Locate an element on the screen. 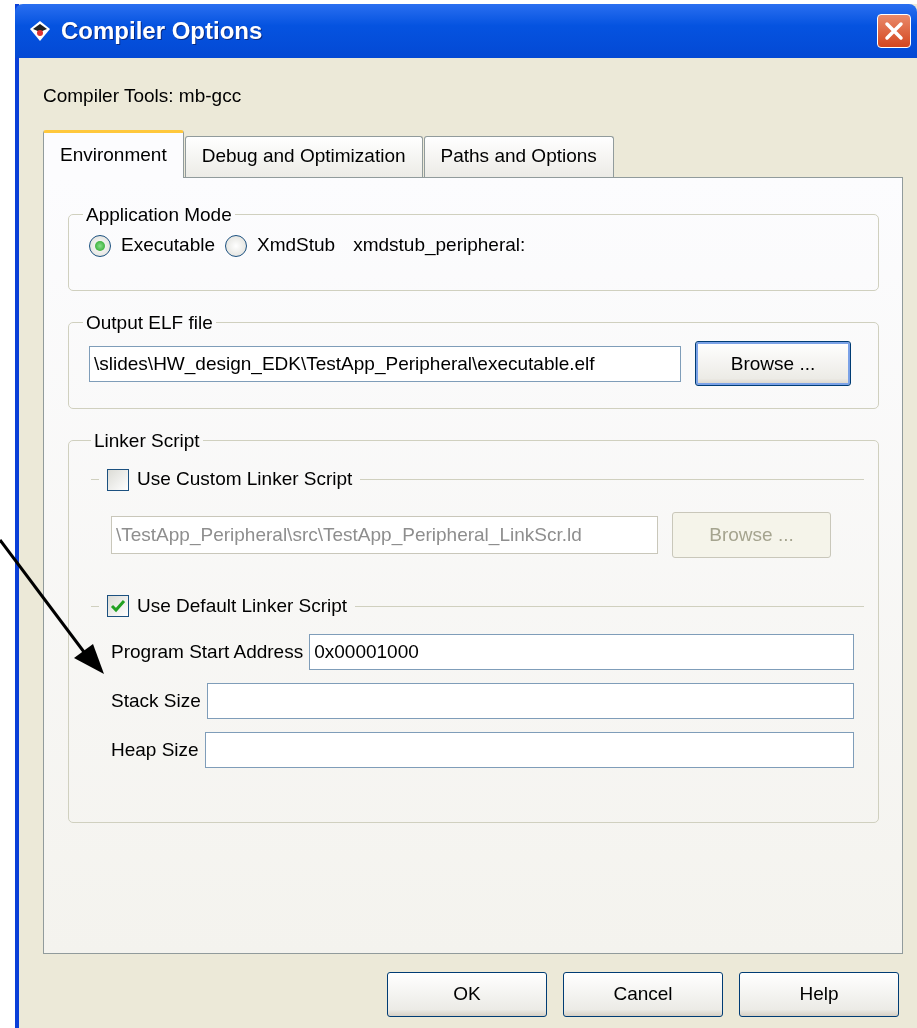  field-label: Program Start Address is located at coordinates (207, 652).